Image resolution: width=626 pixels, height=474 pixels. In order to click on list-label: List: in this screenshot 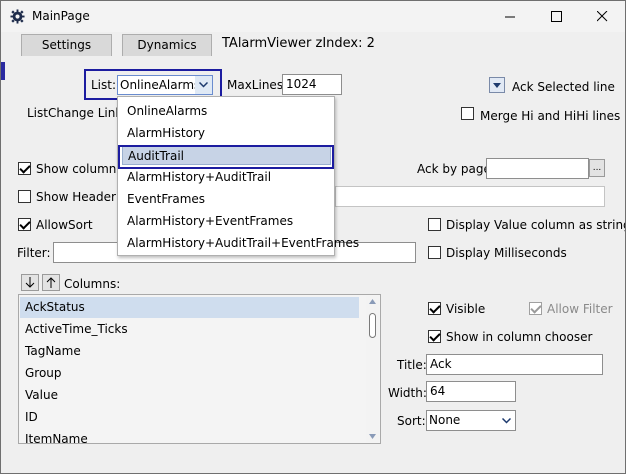, I will do `click(104, 85)`.